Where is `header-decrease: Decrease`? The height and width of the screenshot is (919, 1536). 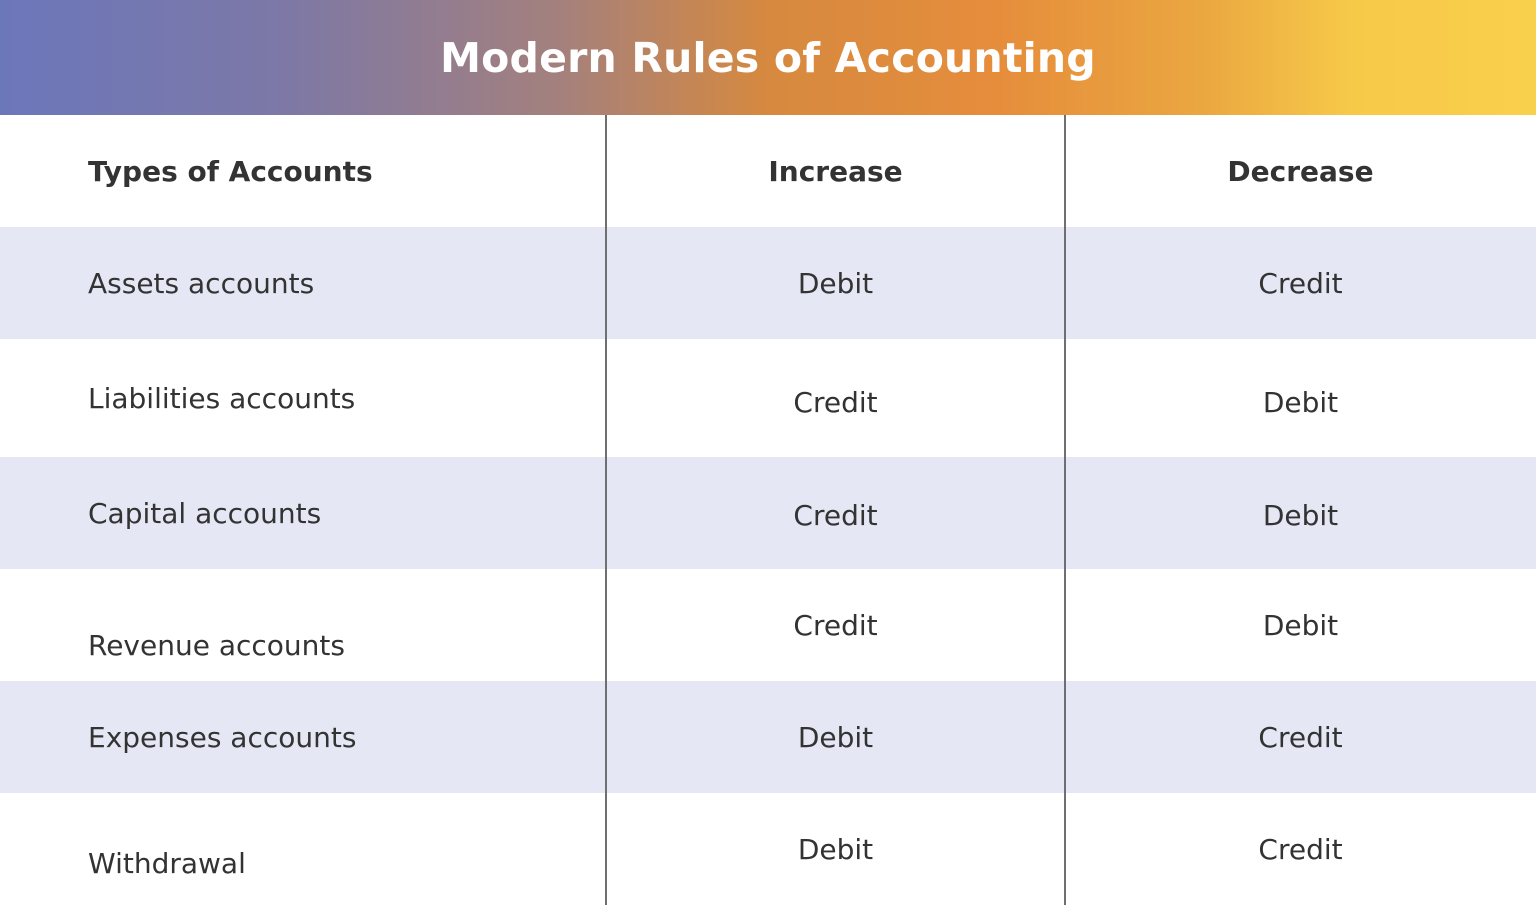
header-decrease: Decrease is located at coordinates (1300, 171).